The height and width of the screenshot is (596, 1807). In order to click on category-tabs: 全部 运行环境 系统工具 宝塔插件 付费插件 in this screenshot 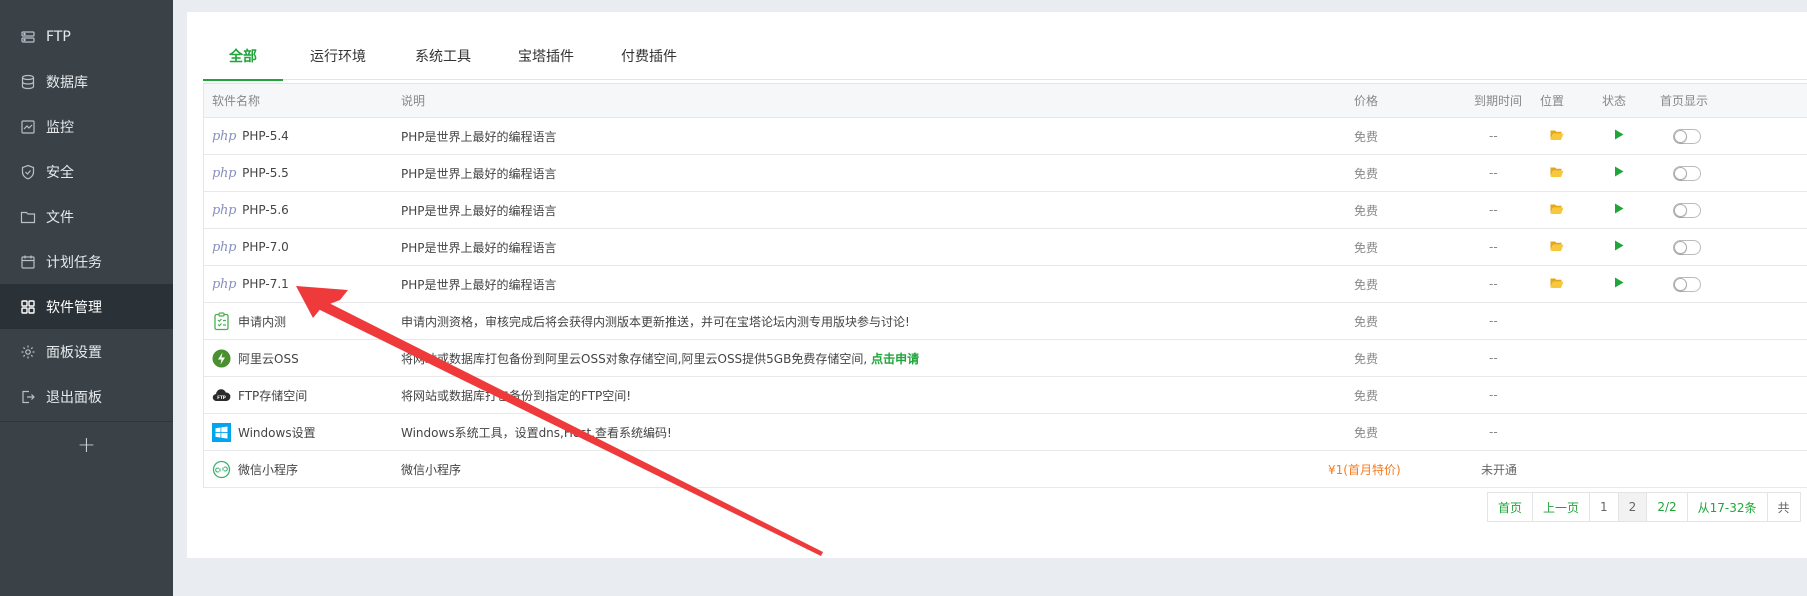, I will do `click(1005, 56)`.